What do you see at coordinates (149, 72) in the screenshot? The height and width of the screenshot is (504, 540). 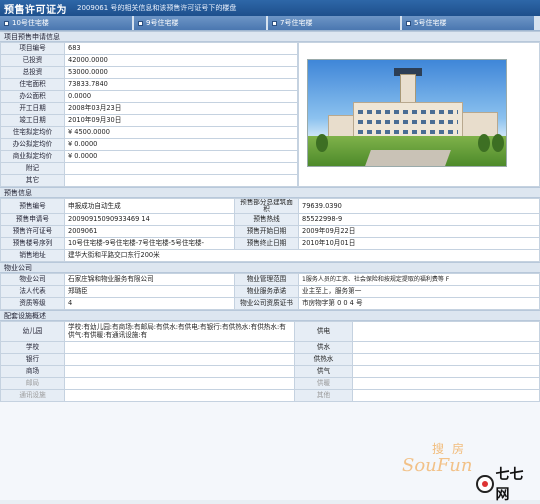 I see `table-row: 总投资 53000.0000` at bounding box center [149, 72].